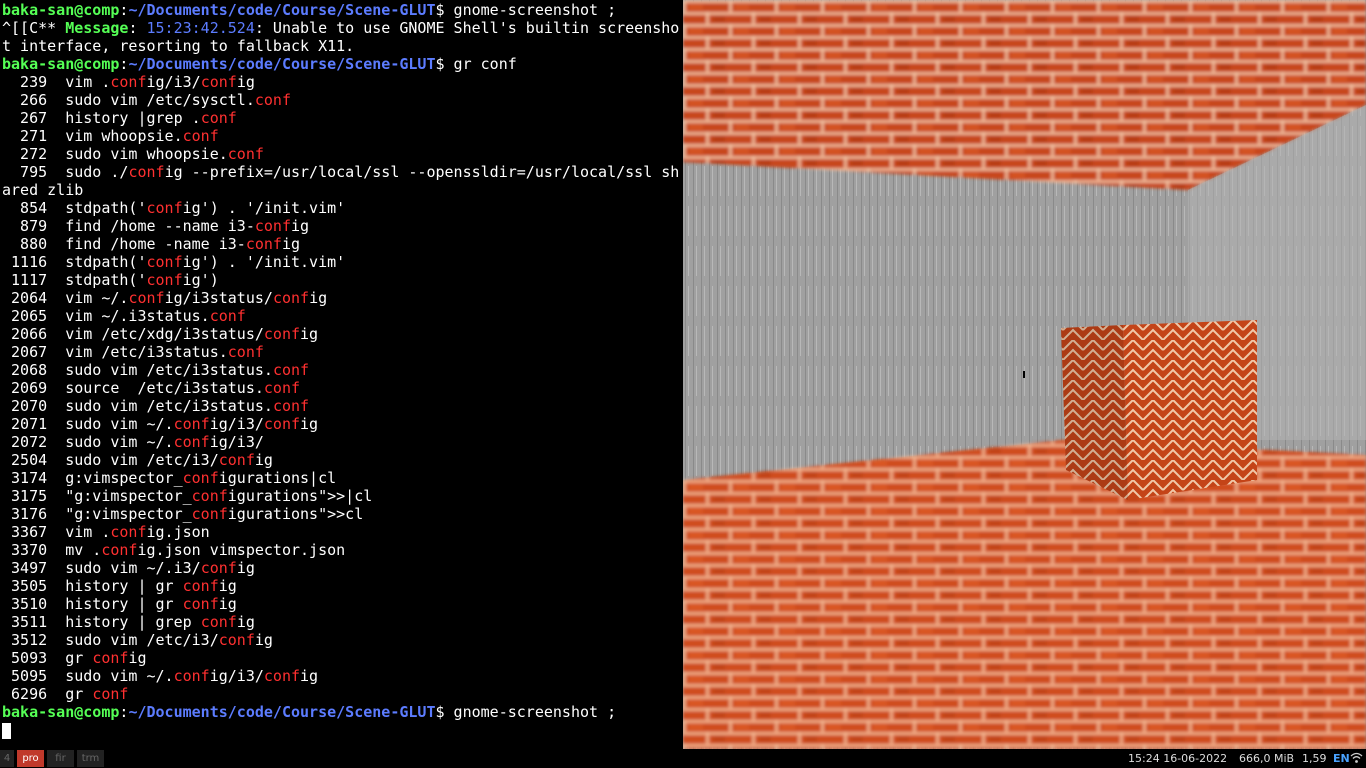 The height and width of the screenshot is (768, 1366). Describe the element at coordinates (34, 424) in the screenshot. I see `history-number: 2071` at that location.